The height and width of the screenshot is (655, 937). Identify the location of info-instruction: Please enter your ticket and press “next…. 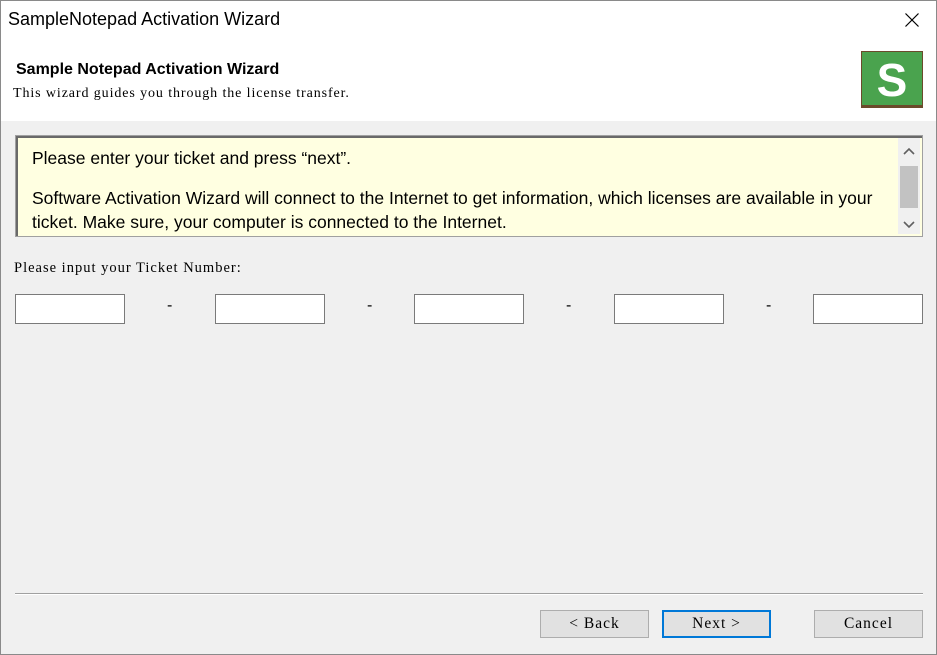
(192, 158).